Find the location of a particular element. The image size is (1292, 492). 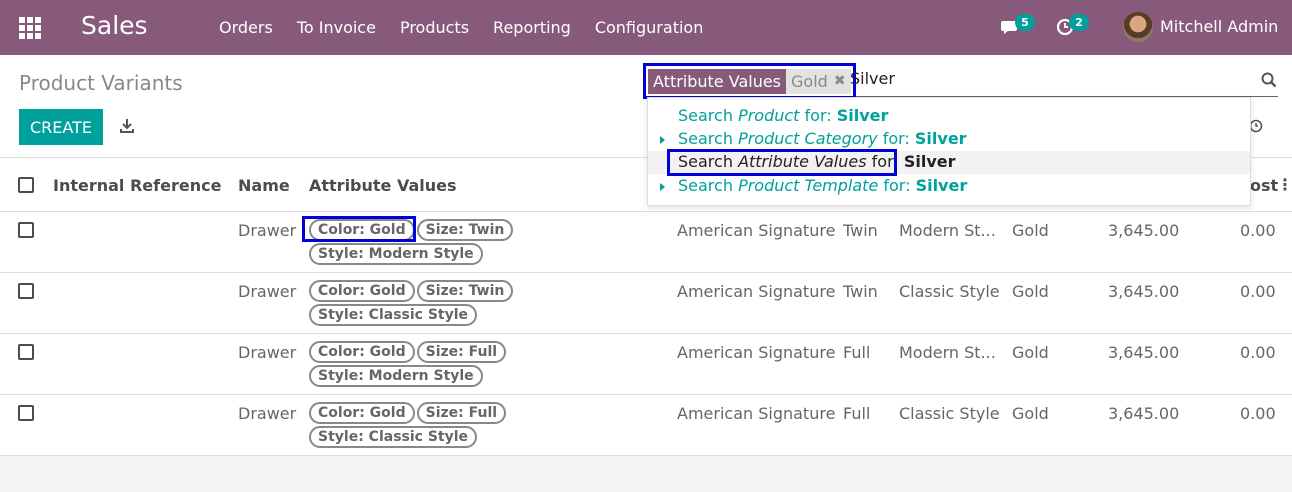

col-name: Name is located at coordinates (264, 185).